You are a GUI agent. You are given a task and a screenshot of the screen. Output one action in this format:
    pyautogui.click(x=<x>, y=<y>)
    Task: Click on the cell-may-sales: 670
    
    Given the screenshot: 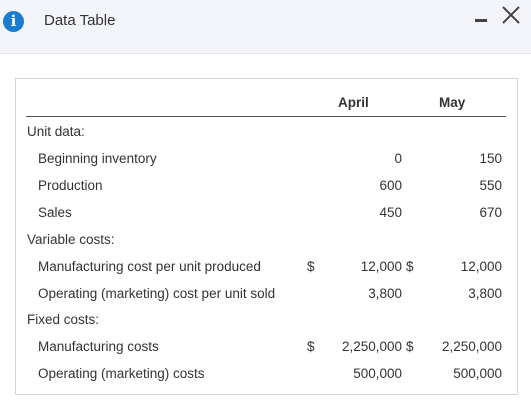 What is the action you would take?
    pyautogui.click(x=490, y=212)
    